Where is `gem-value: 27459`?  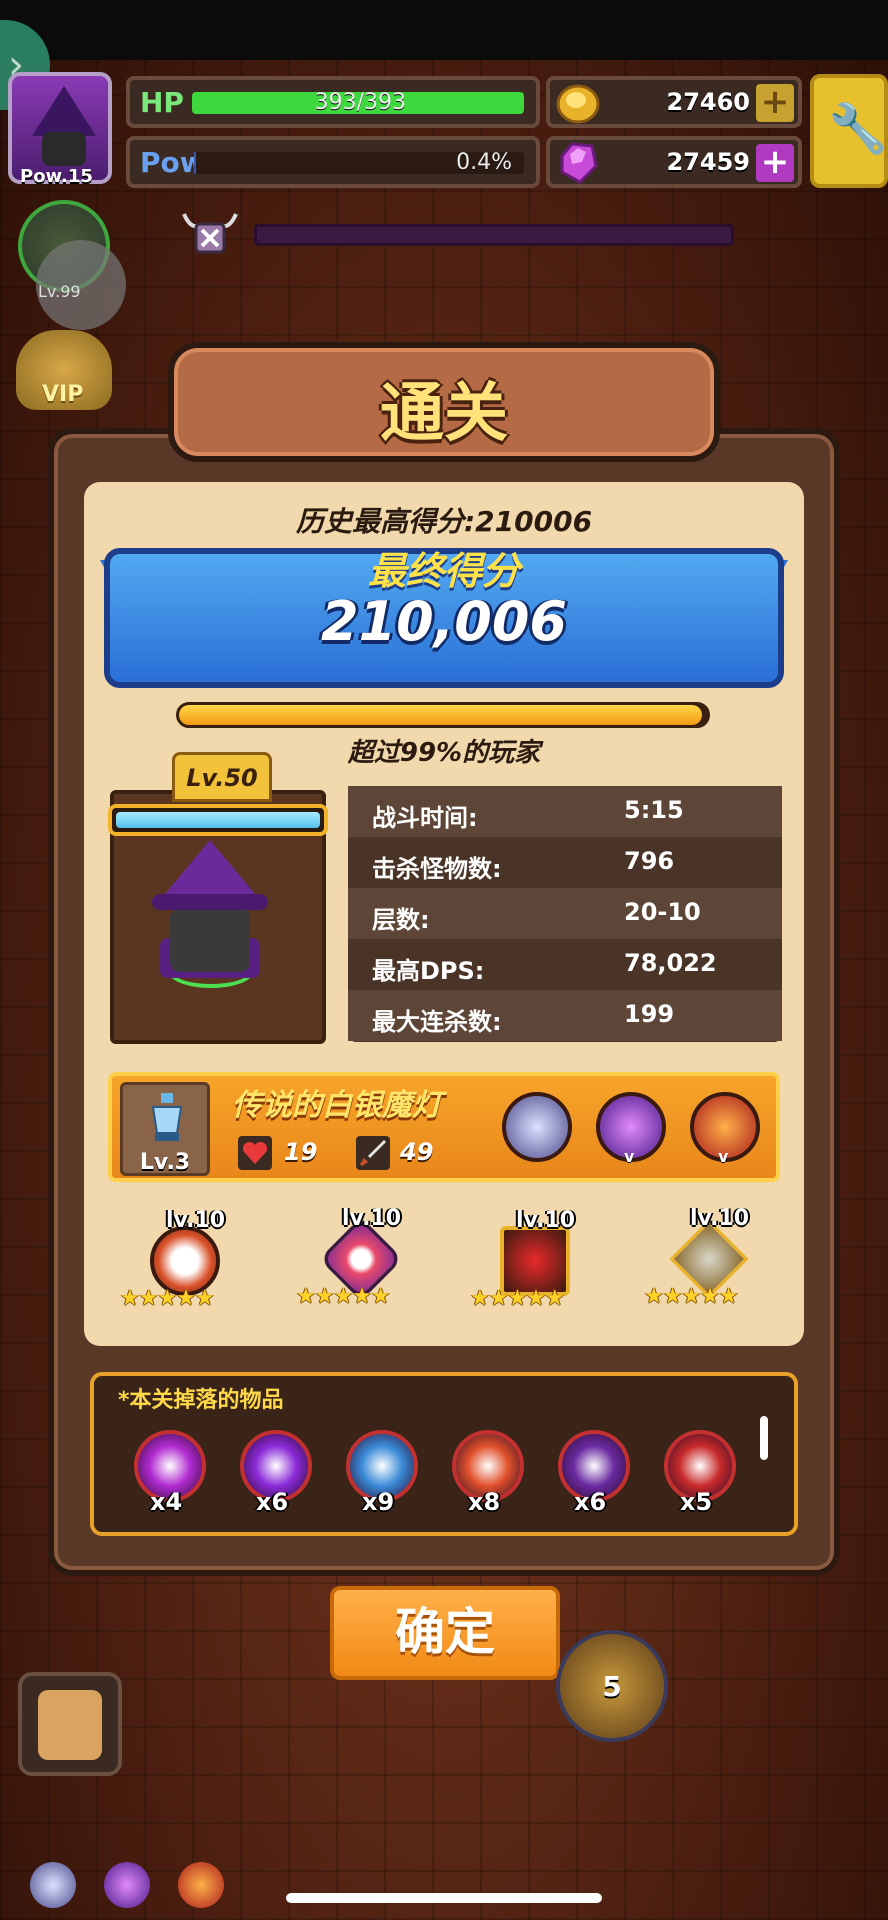
gem-value: 27459 is located at coordinates (708, 162).